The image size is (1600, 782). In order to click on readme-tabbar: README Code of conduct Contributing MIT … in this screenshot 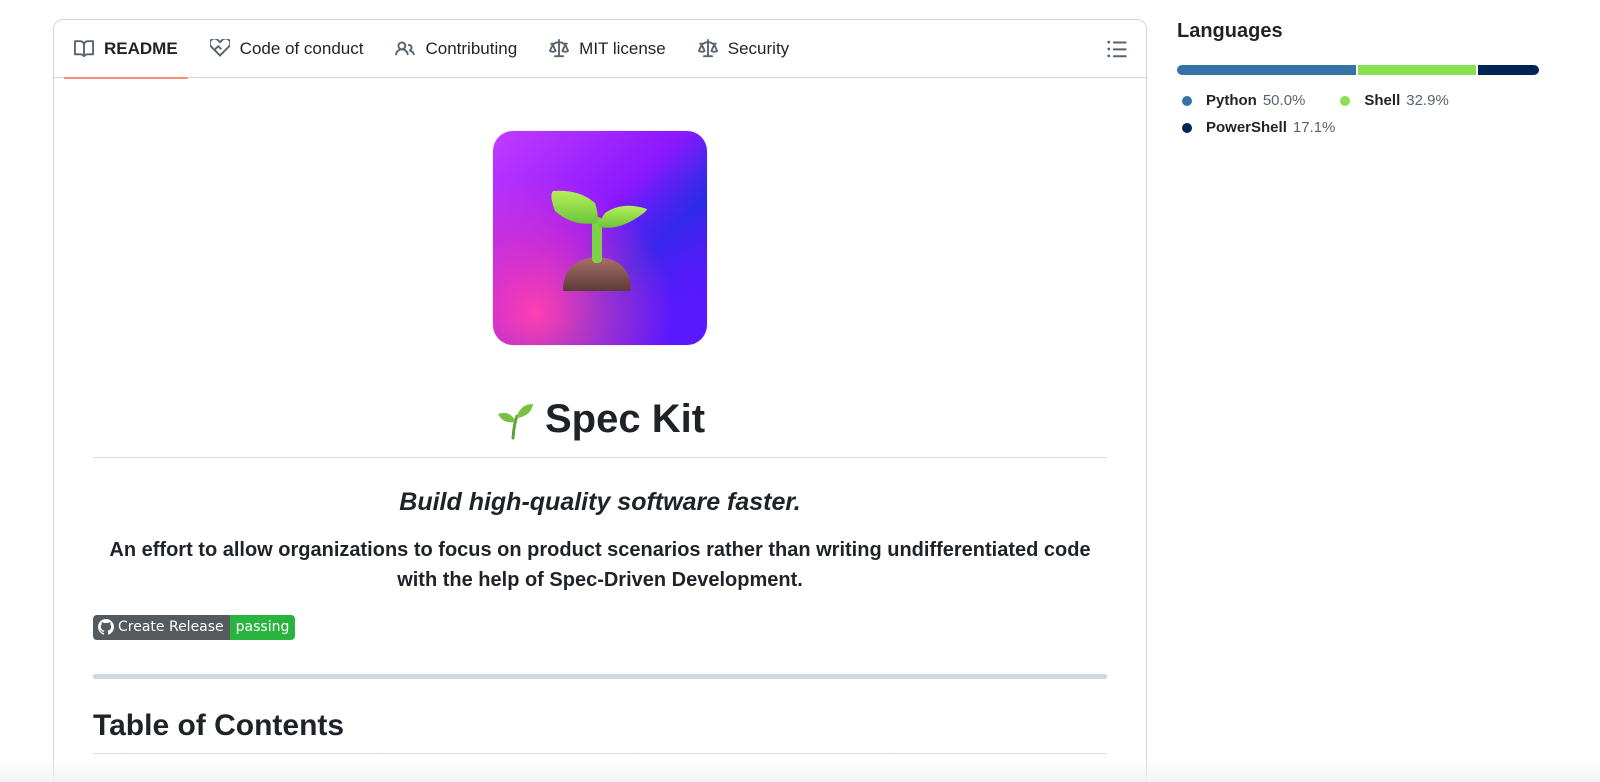, I will do `click(600, 49)`.